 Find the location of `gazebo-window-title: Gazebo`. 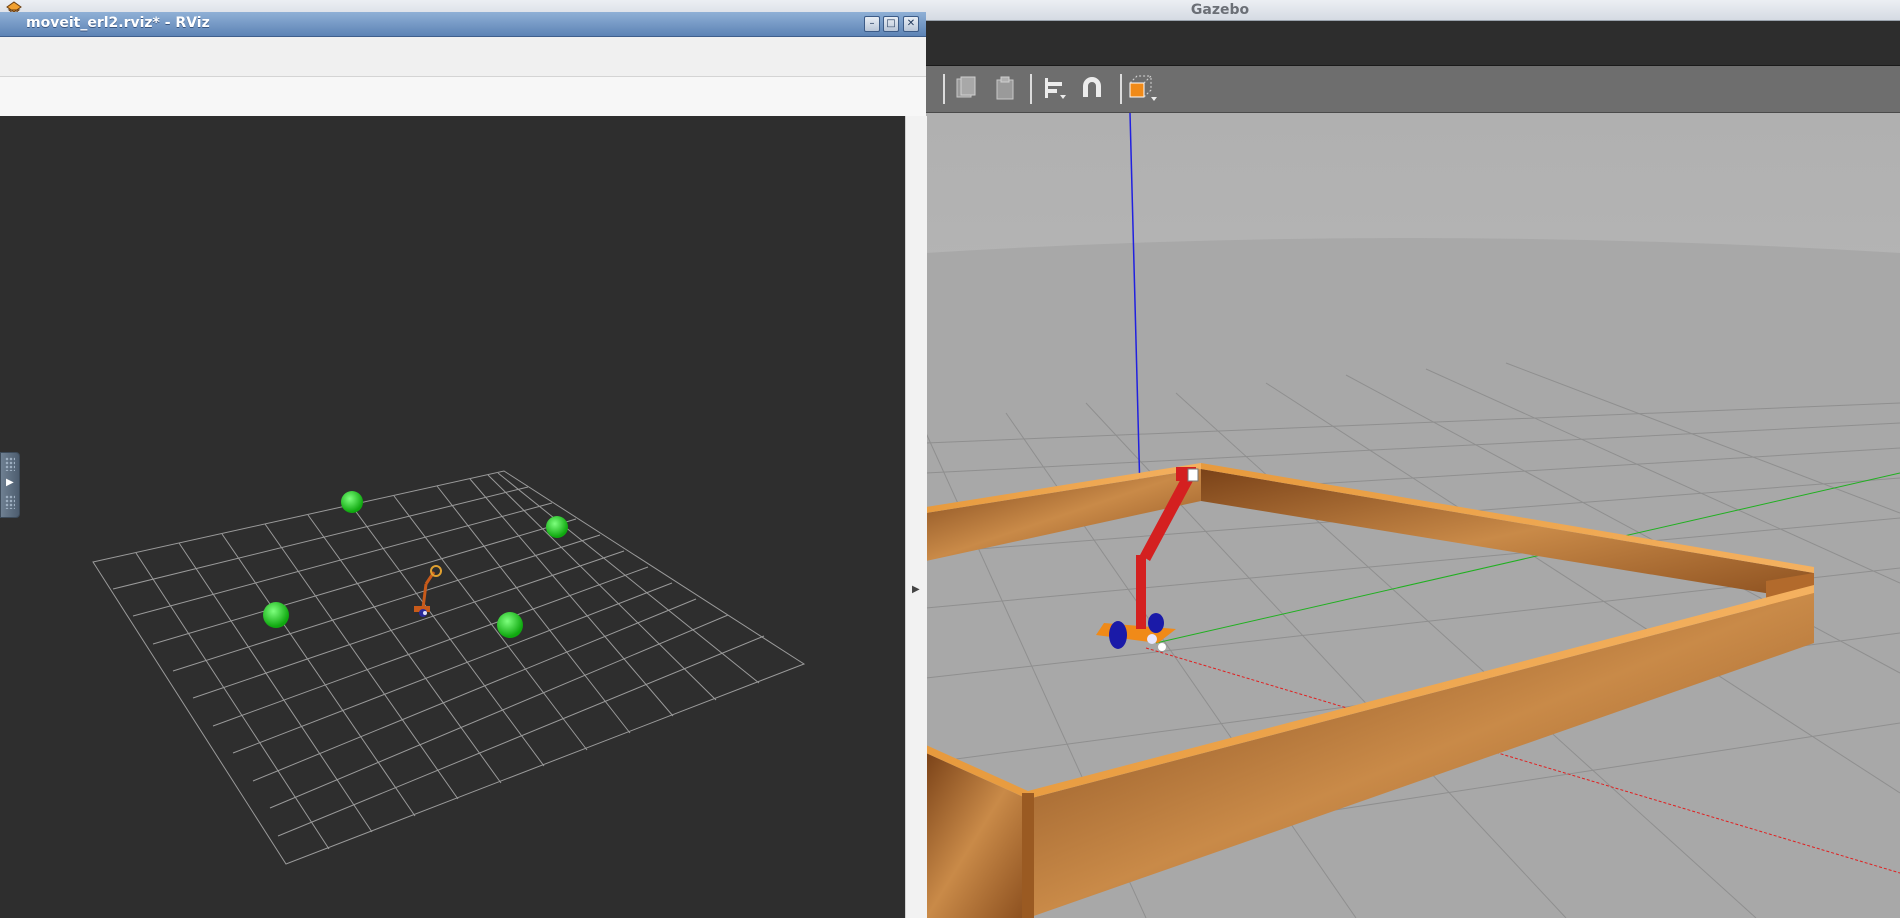

gazebo-window-title: Gazebo is located at coordinates (1220, 10).